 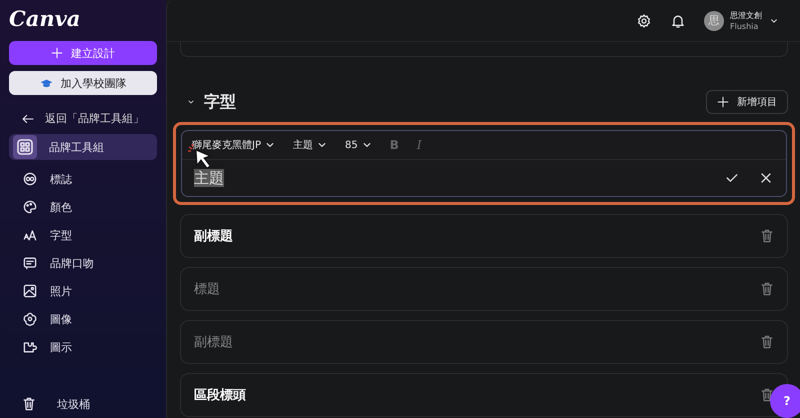 What do you see at coordinates (83, 179) in the screenshot?
I see `sidebar-item: 標誌` at bounding box center [83, 179].